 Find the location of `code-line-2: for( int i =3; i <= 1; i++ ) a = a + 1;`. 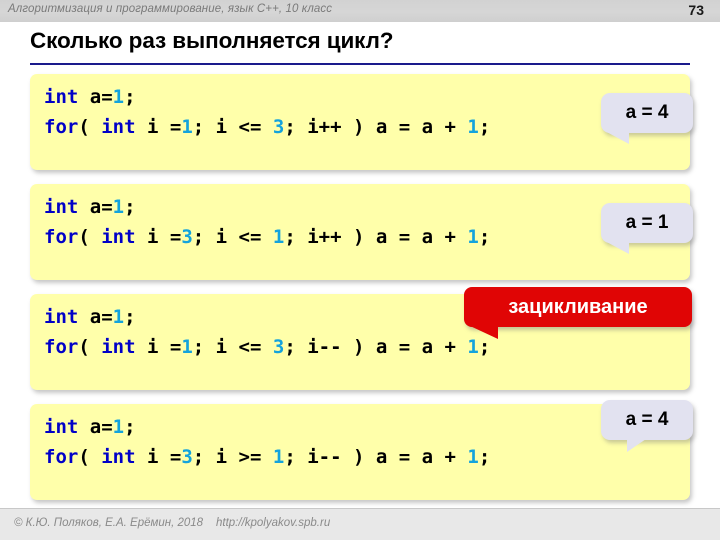

code-line-2: for( int i =3; i <= 1; i++ ) a = a + 1; is located at coordinates (367, 237).